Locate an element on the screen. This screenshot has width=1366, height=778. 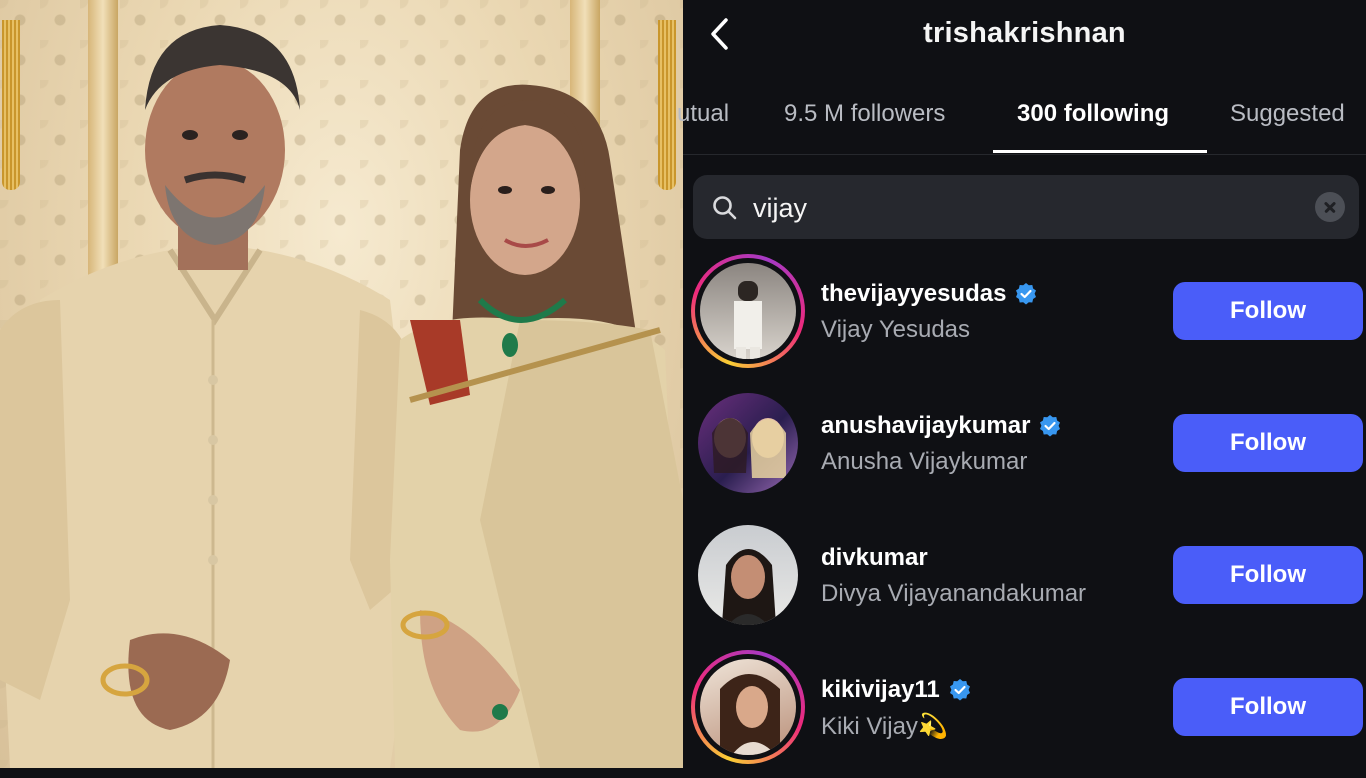
username: anushavijaykumar is located at coordinates (941, 426).